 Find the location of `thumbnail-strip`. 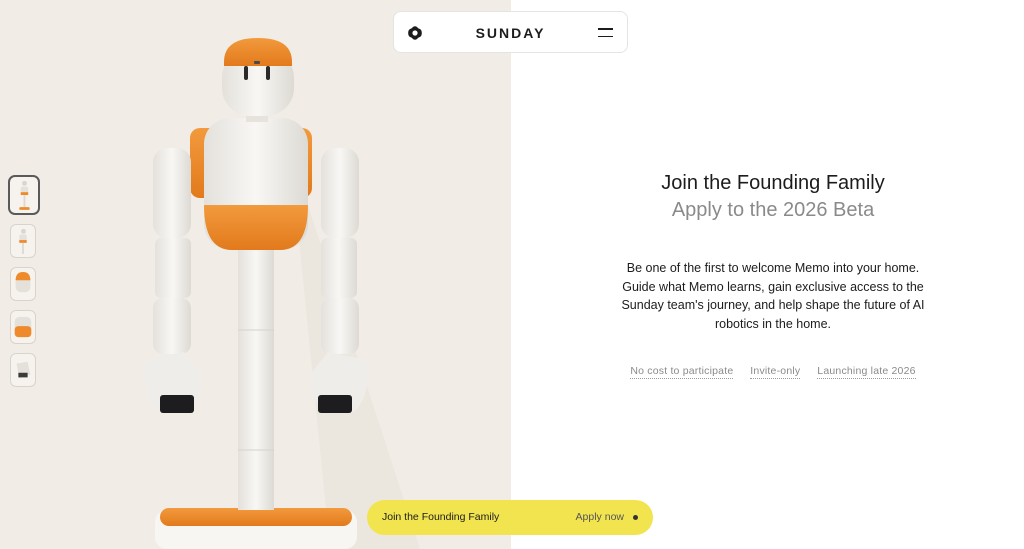

thumbnail-strip is located at coordinates (24, 285).